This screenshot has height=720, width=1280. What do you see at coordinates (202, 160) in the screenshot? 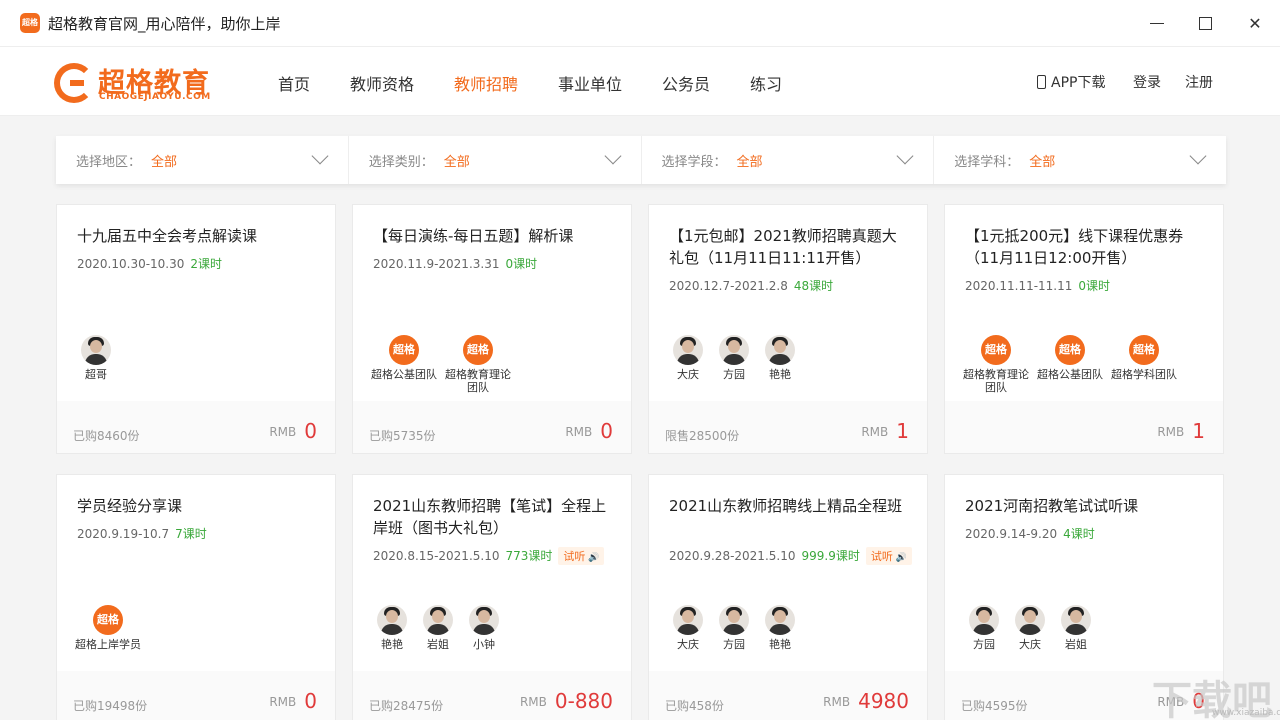
I see `filter-region: 选择地区： 全部` at bounding box center [202, 160].